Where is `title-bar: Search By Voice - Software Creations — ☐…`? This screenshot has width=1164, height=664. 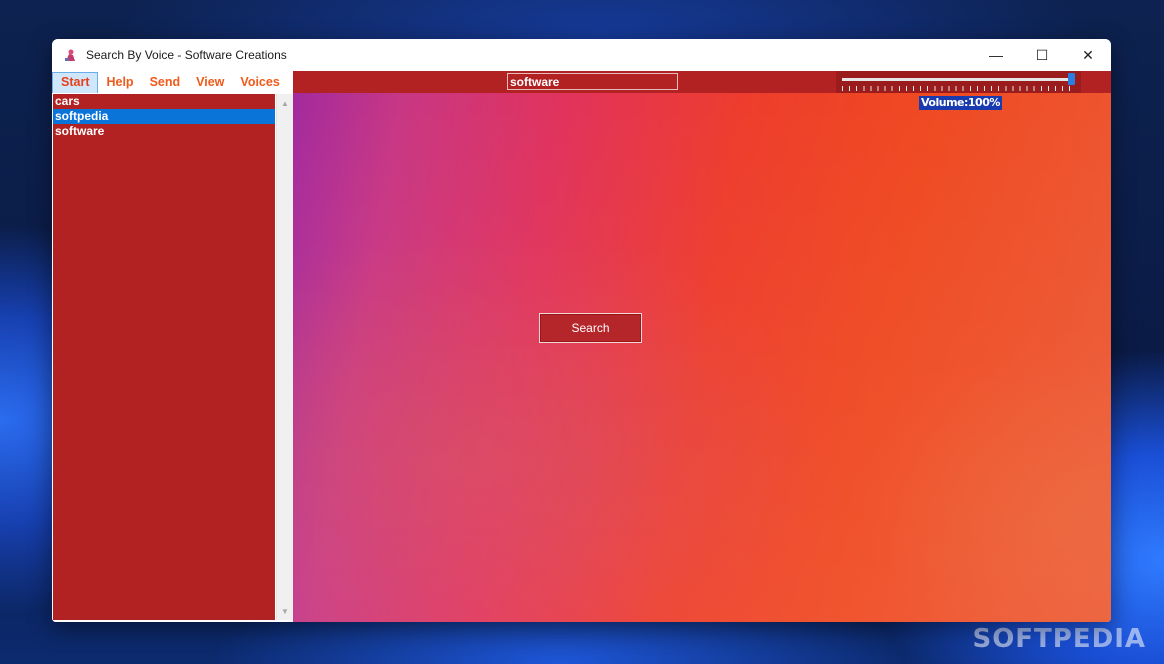 title-bar: Search By Voice - Software Creations — ☐… is located at coordinates (581, 55).